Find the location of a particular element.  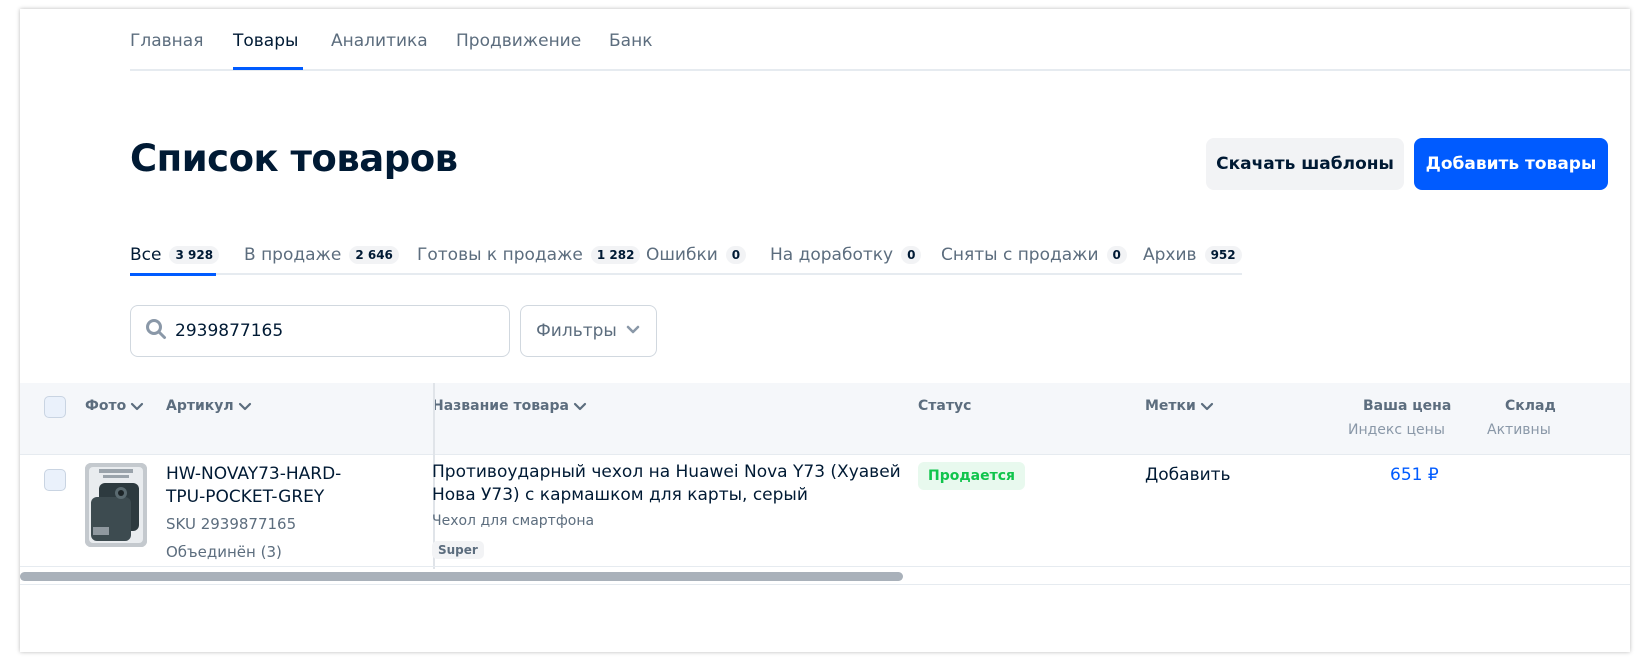

tab-archive: Архив 952 is located at coordinates (1192, 255).